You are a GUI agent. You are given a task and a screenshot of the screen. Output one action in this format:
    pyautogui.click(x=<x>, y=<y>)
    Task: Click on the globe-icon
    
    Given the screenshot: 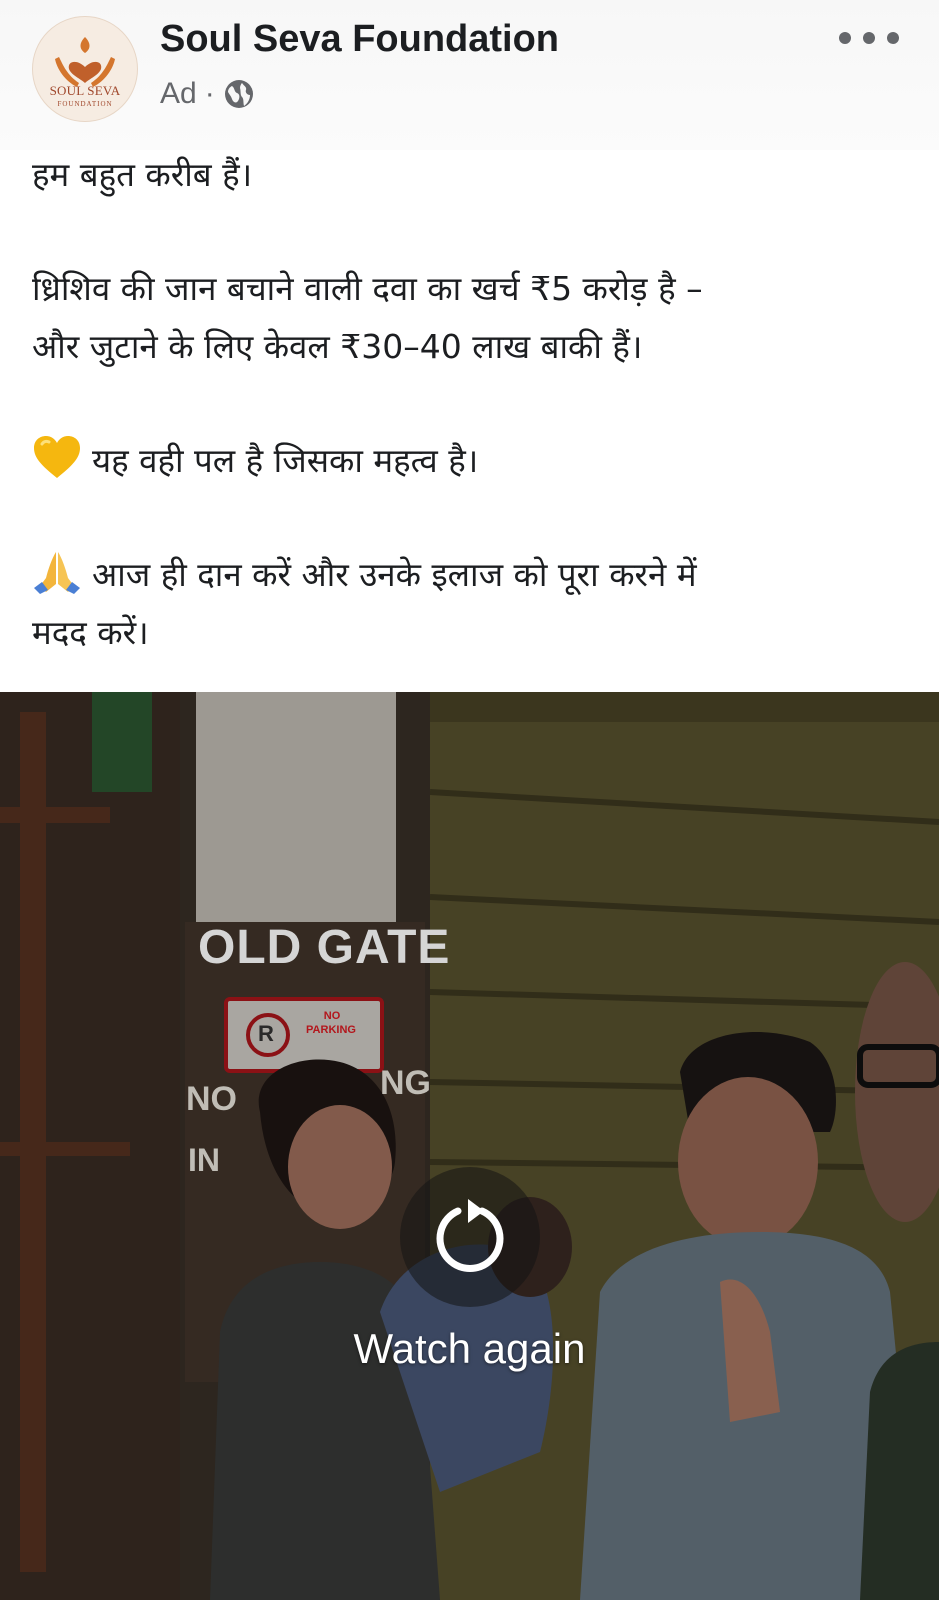 What is the action you would take?
    pyautogui.click(x=239, y=94)
    